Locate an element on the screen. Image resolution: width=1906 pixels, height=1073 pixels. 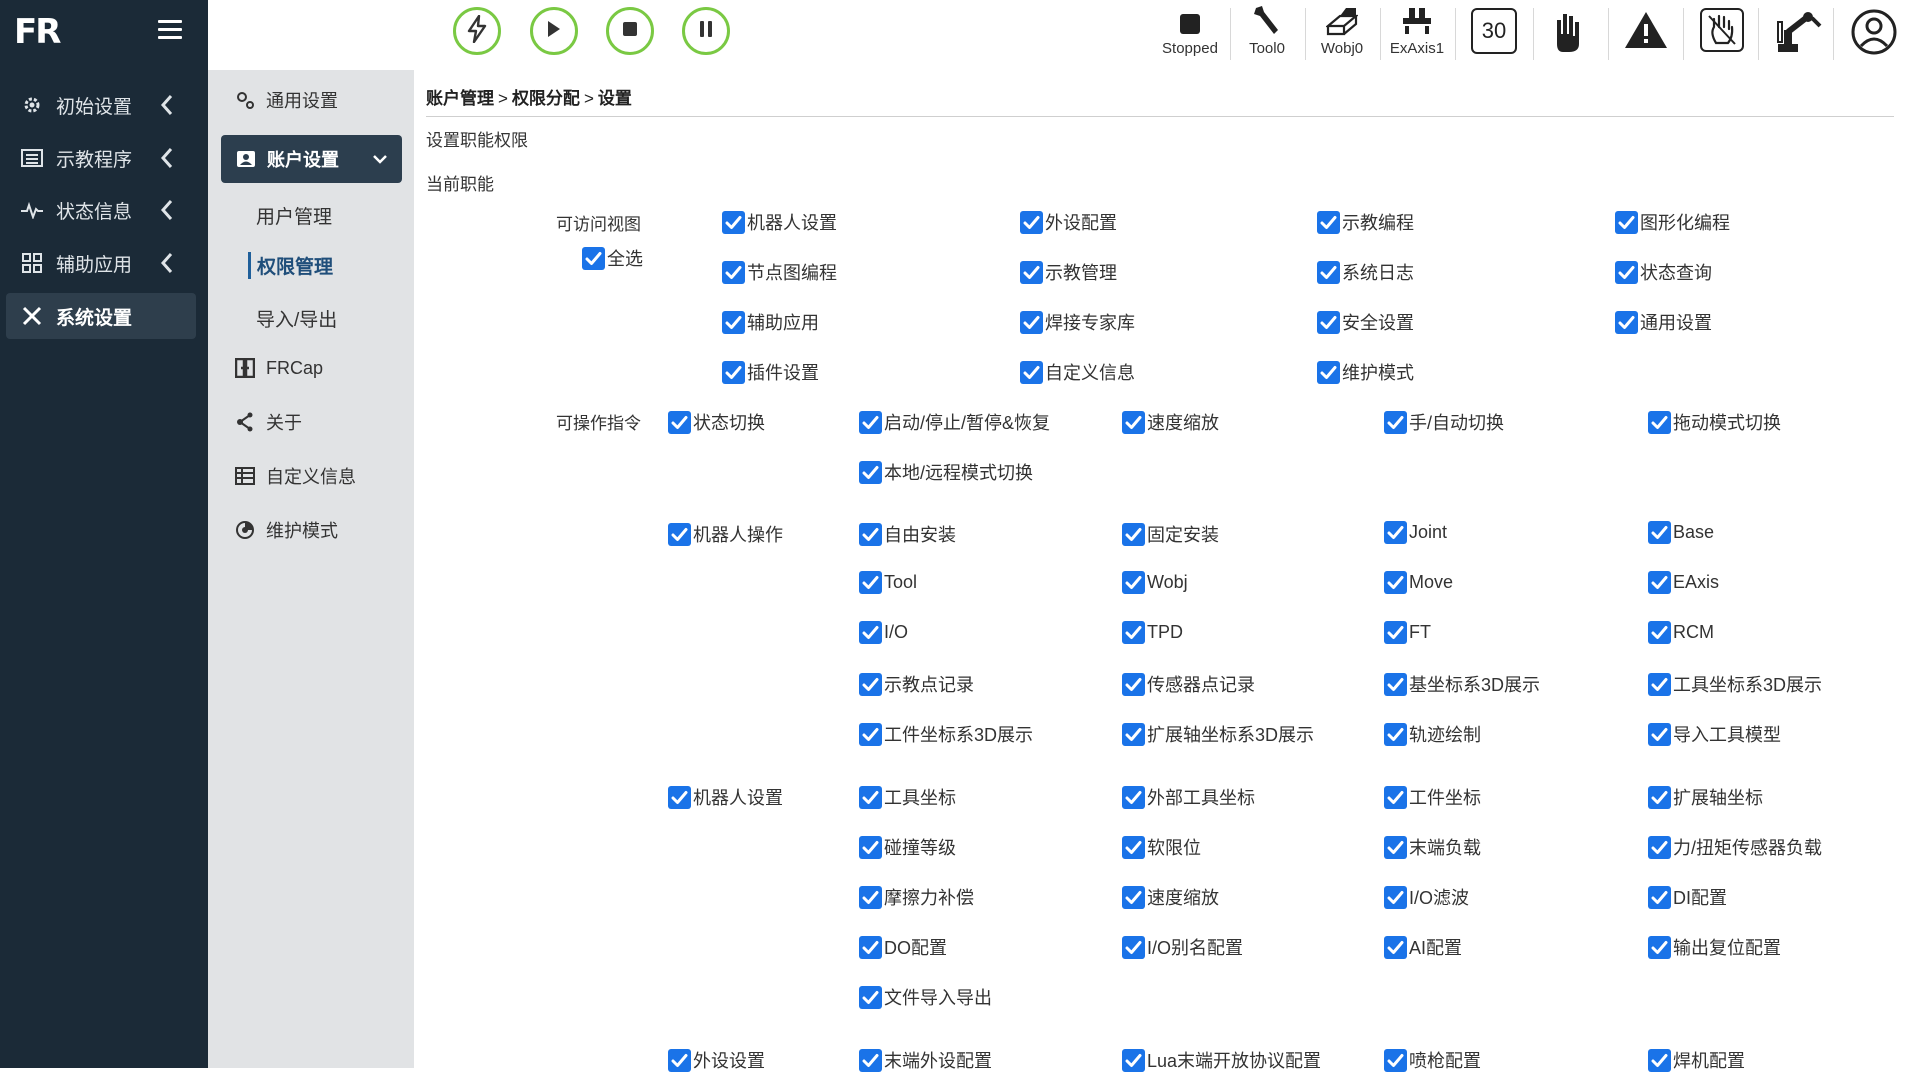
tool-selector: Tool0 is located at coordinates (1267, 30).